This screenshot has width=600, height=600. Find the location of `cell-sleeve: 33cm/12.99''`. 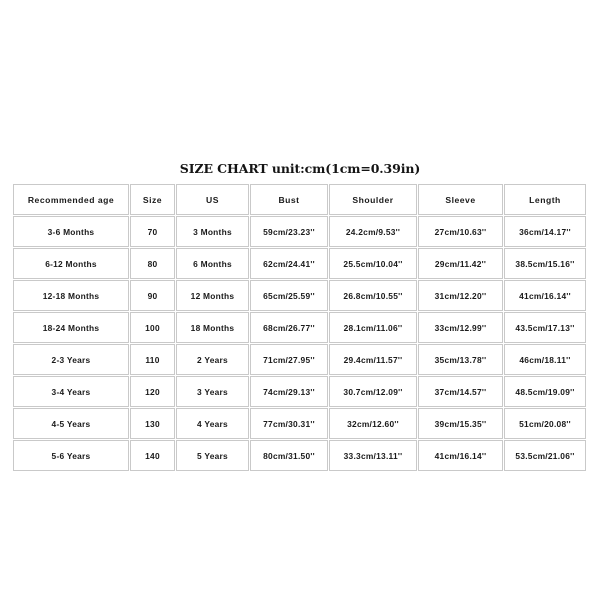

cell-sleeve: 33cm/12.99'' is located at coordinates (460, 327).